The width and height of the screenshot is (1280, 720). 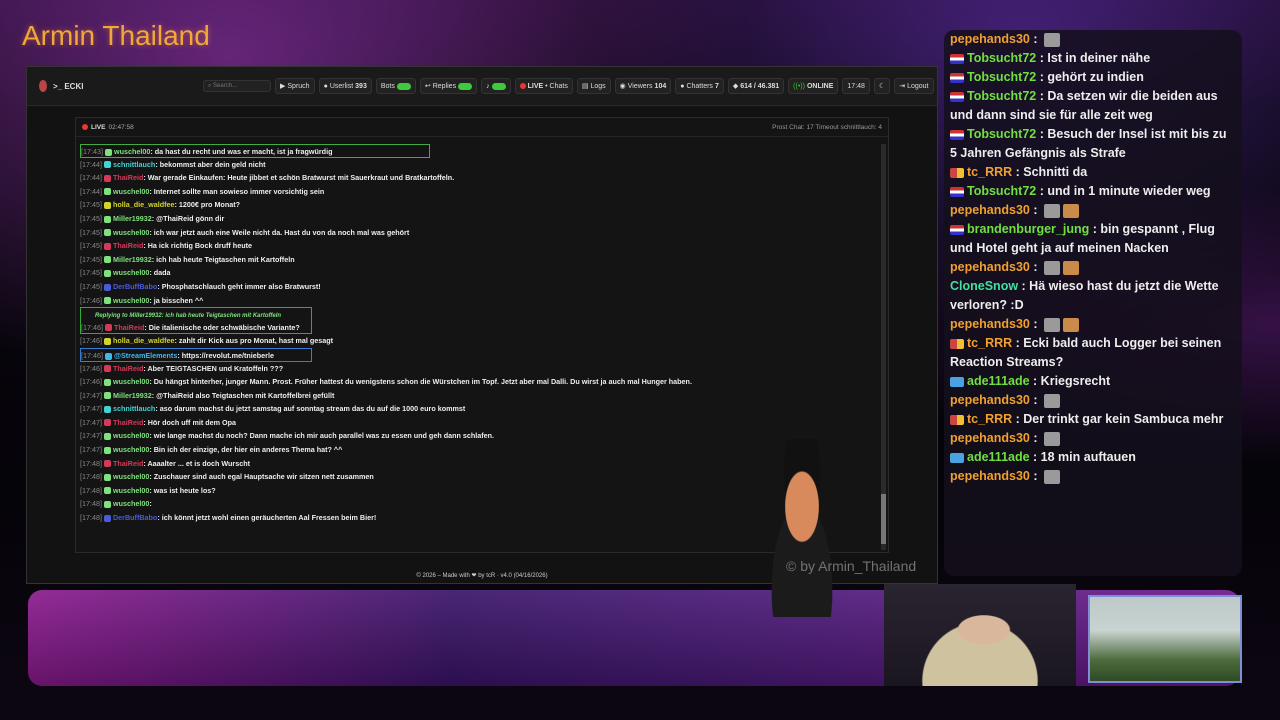 What do you see at coordinates (998, 457) in the screenshot?
I see `overlay-username: ade111ade` at bounding box center [998, 457].